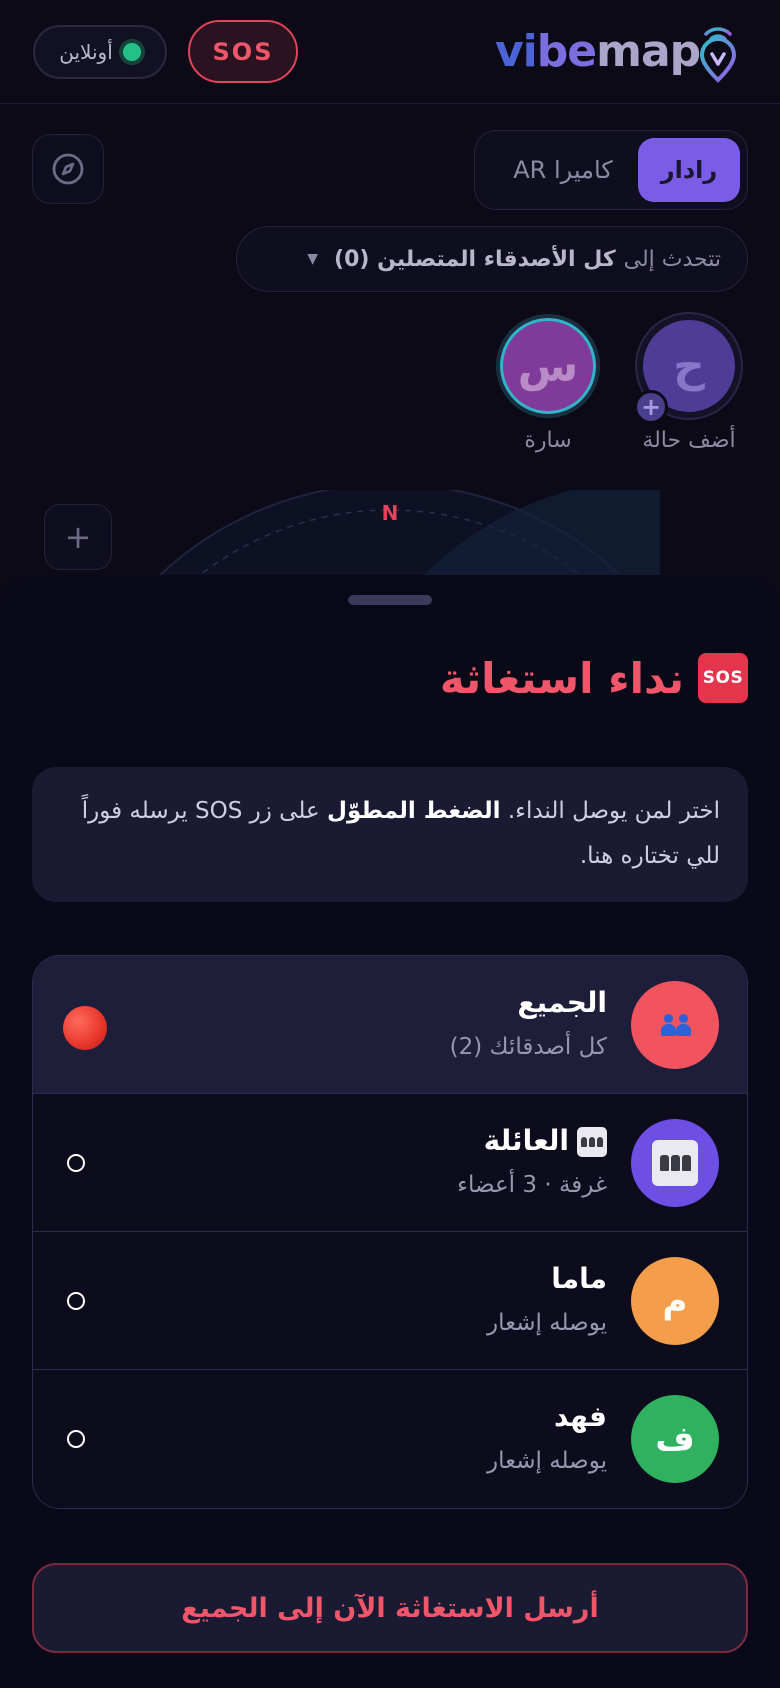  Describe the element at coordinates (723, 678) in the screenshot. I see `sos-emoji-icon: SOS` at that location.